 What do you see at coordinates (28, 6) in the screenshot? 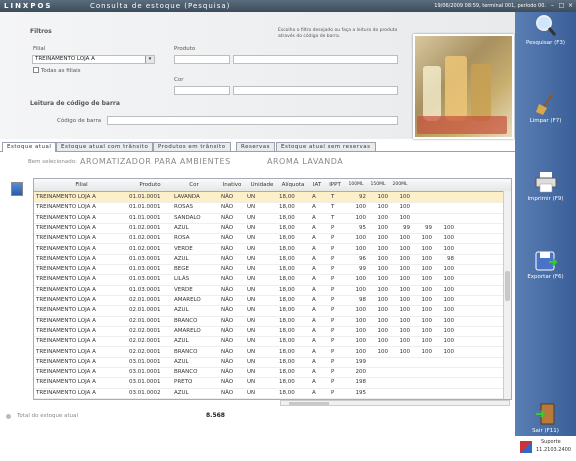
I see `app-logo: LINXPOS` at bounding box center [28, 6].